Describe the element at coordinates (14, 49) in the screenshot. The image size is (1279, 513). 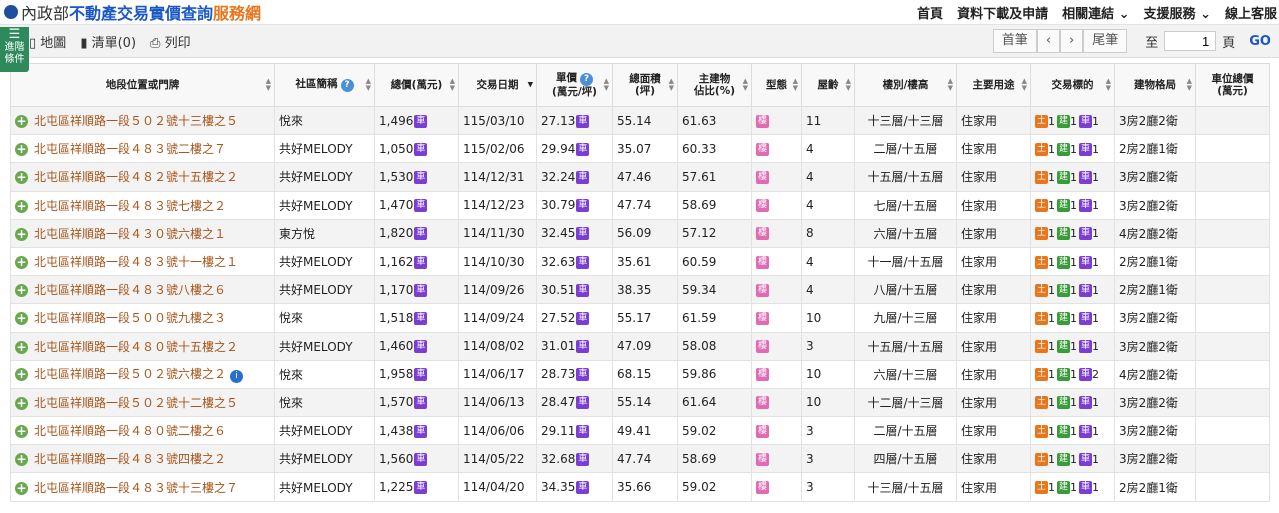
I see `advanced-filter-button: ☰ 進階 條件` at that location.